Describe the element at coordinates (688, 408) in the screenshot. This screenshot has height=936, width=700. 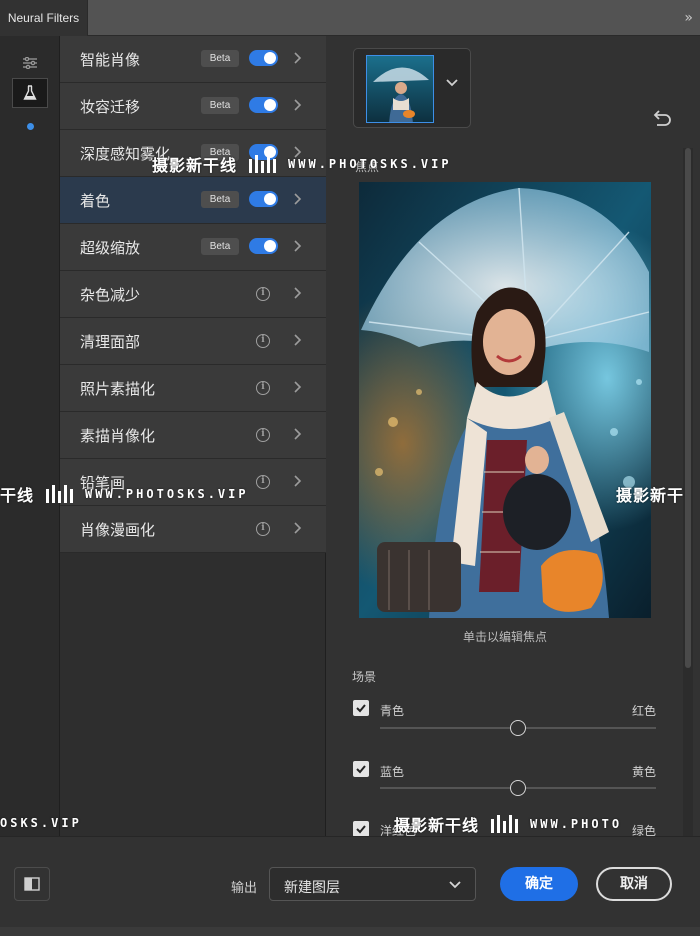
I see `scrollbar-thumb` at that location.